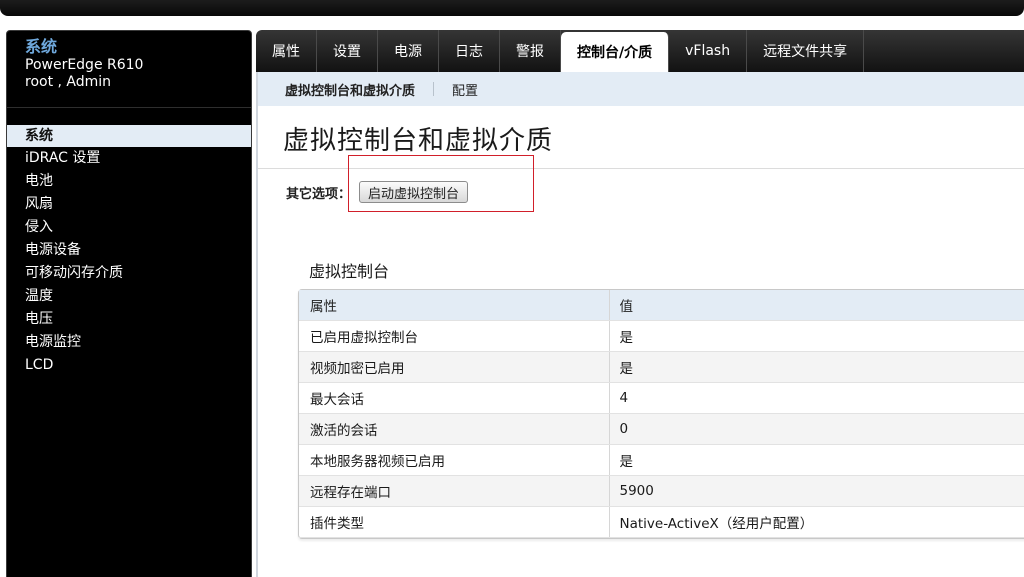 The height and width of the screenshot is (577, 1024). I want to click on sidebar-item-removable-flash-media: 可移动闪存介质, so click(129, 273).